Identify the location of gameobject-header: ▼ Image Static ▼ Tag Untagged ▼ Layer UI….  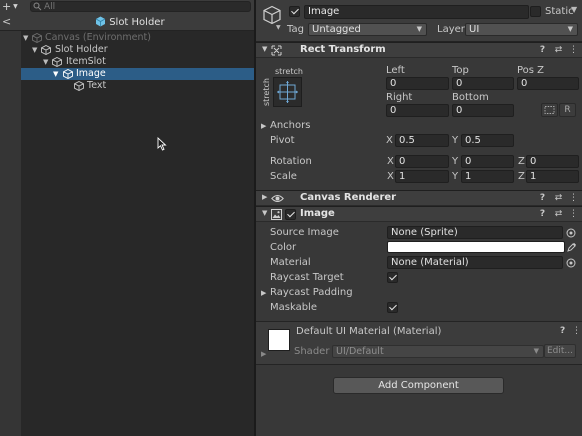
(419, 21).